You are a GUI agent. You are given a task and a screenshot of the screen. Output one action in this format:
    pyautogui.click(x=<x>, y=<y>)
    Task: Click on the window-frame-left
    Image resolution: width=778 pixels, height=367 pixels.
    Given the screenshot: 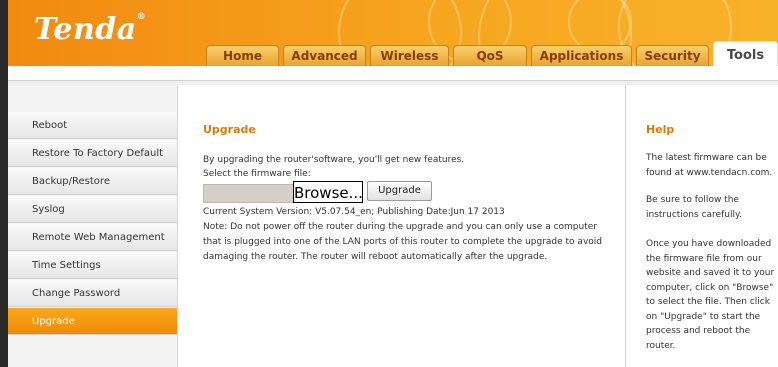 What is the action you would take?
    pyautogui.click(x=4, y=183)
    